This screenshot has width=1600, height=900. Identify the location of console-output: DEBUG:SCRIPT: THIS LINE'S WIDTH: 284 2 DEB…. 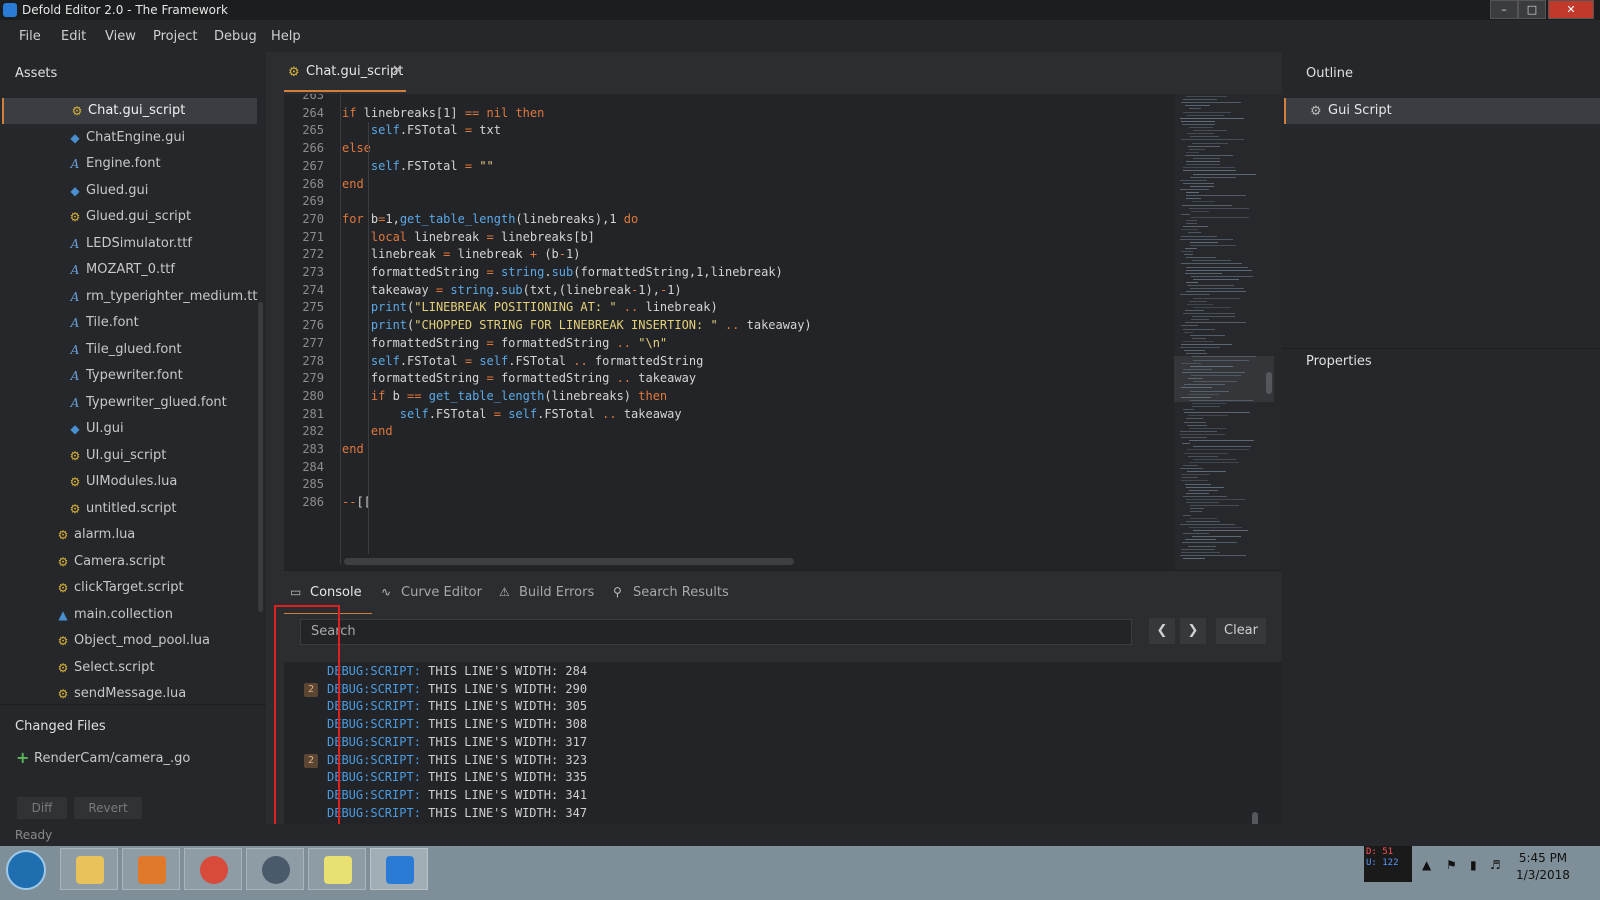
(783, 743).